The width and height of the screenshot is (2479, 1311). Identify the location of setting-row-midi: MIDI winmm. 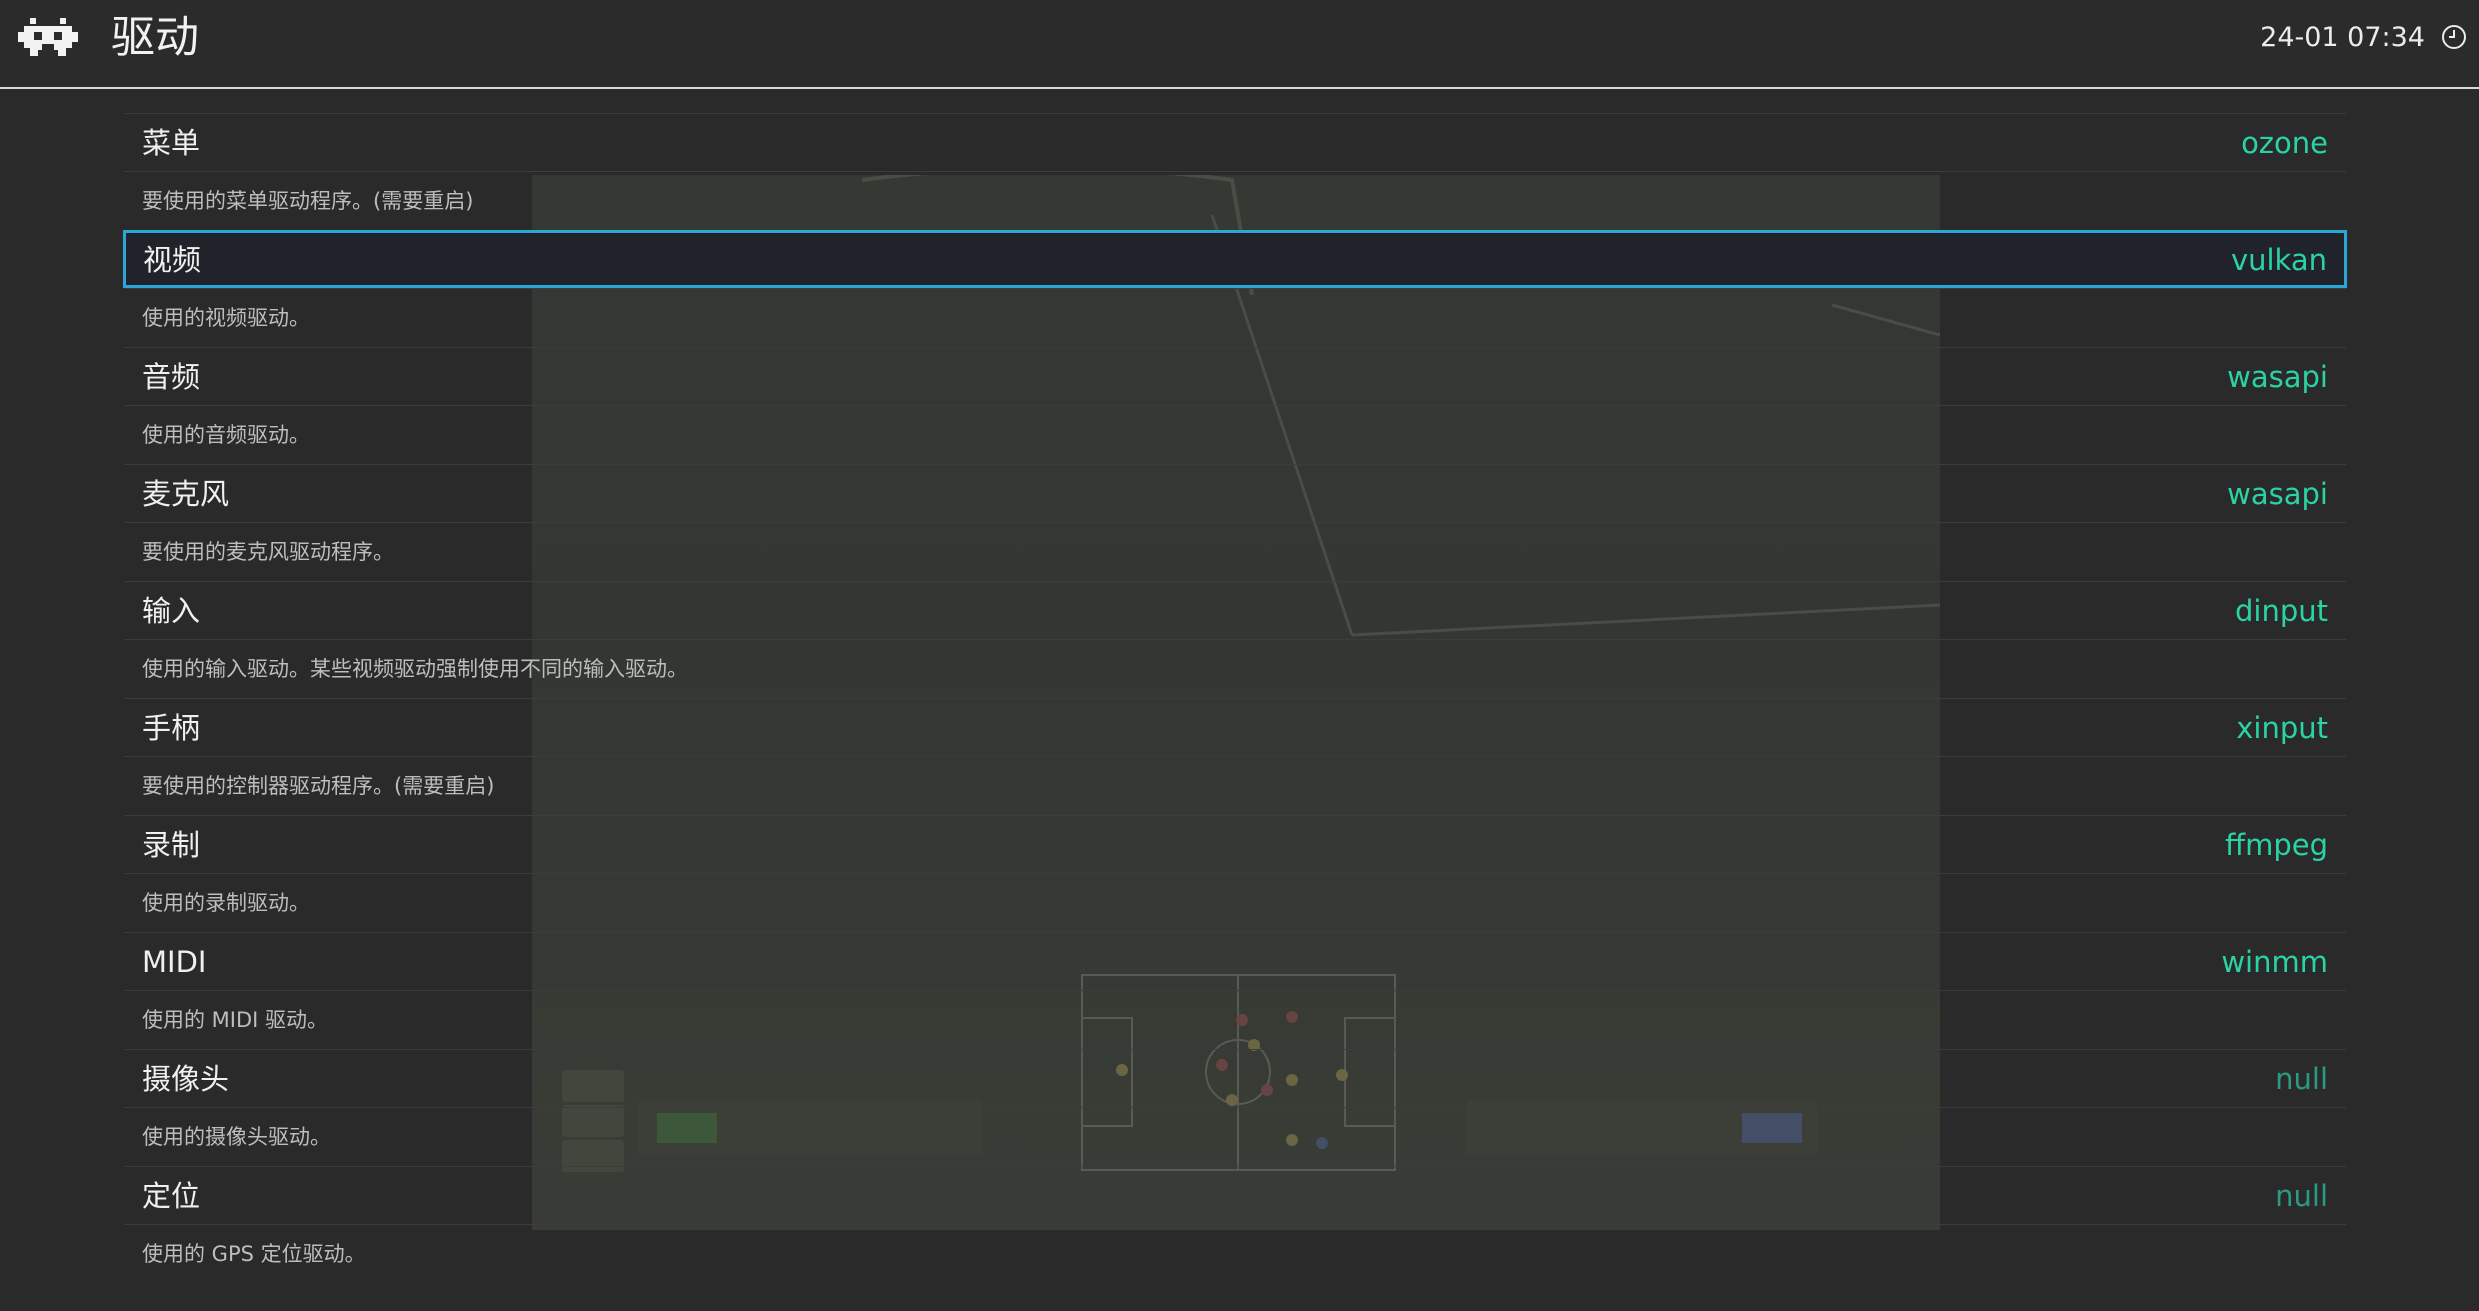
(1235, 961).